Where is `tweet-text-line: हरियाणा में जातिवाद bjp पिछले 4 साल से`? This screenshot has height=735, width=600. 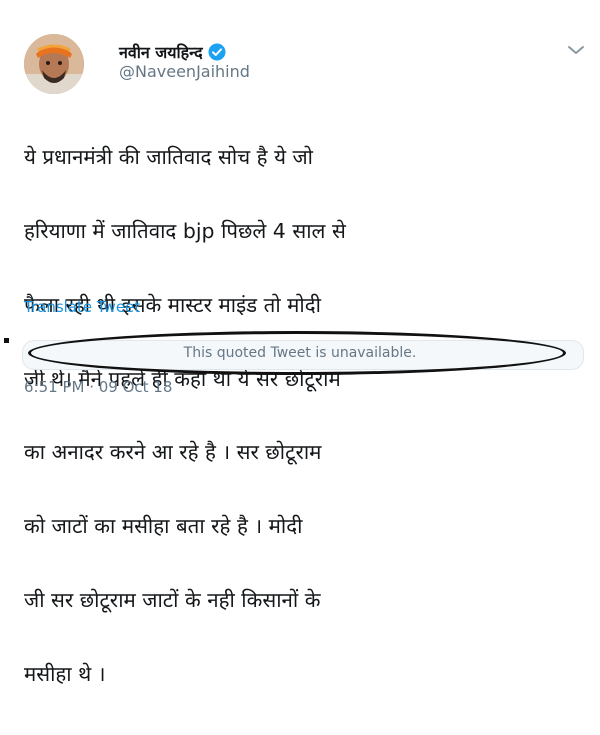
tweet-text-line: हरियाणा में जातिवाद bjp पिछले 4 साल से is located at coordinates (185, 230).